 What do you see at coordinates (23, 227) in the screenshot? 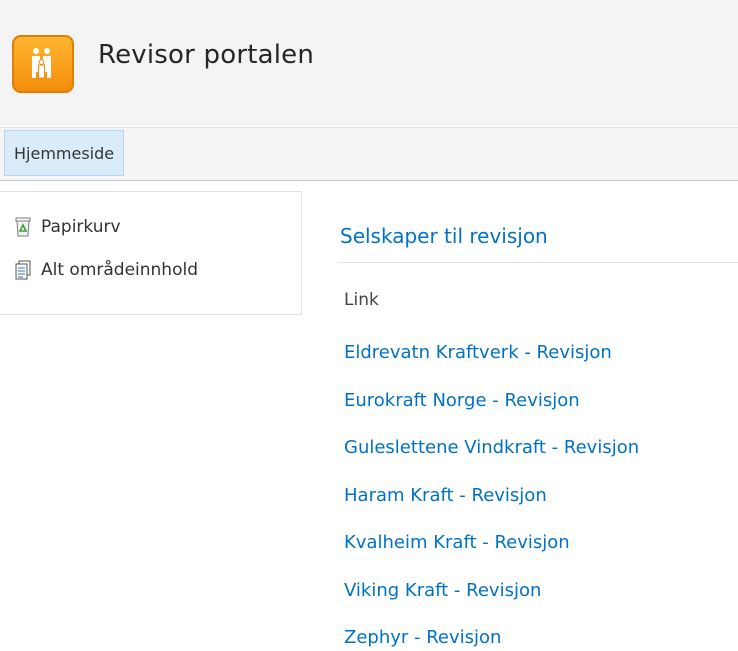
I see `recycle-bin-icon` at bounding box center [23, 227].